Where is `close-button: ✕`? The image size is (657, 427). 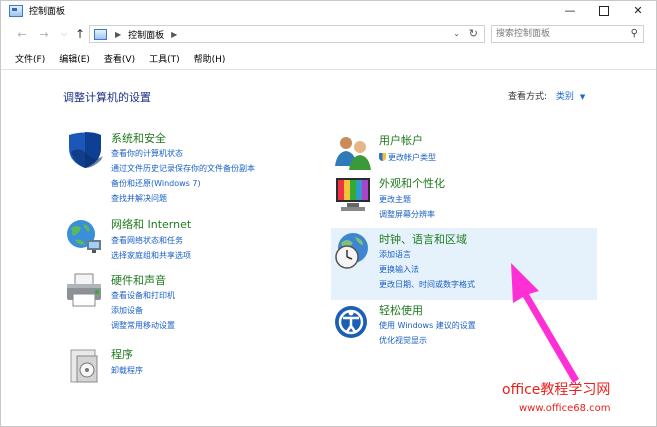
close-button: ✕ is located at coordinates (638, 10).